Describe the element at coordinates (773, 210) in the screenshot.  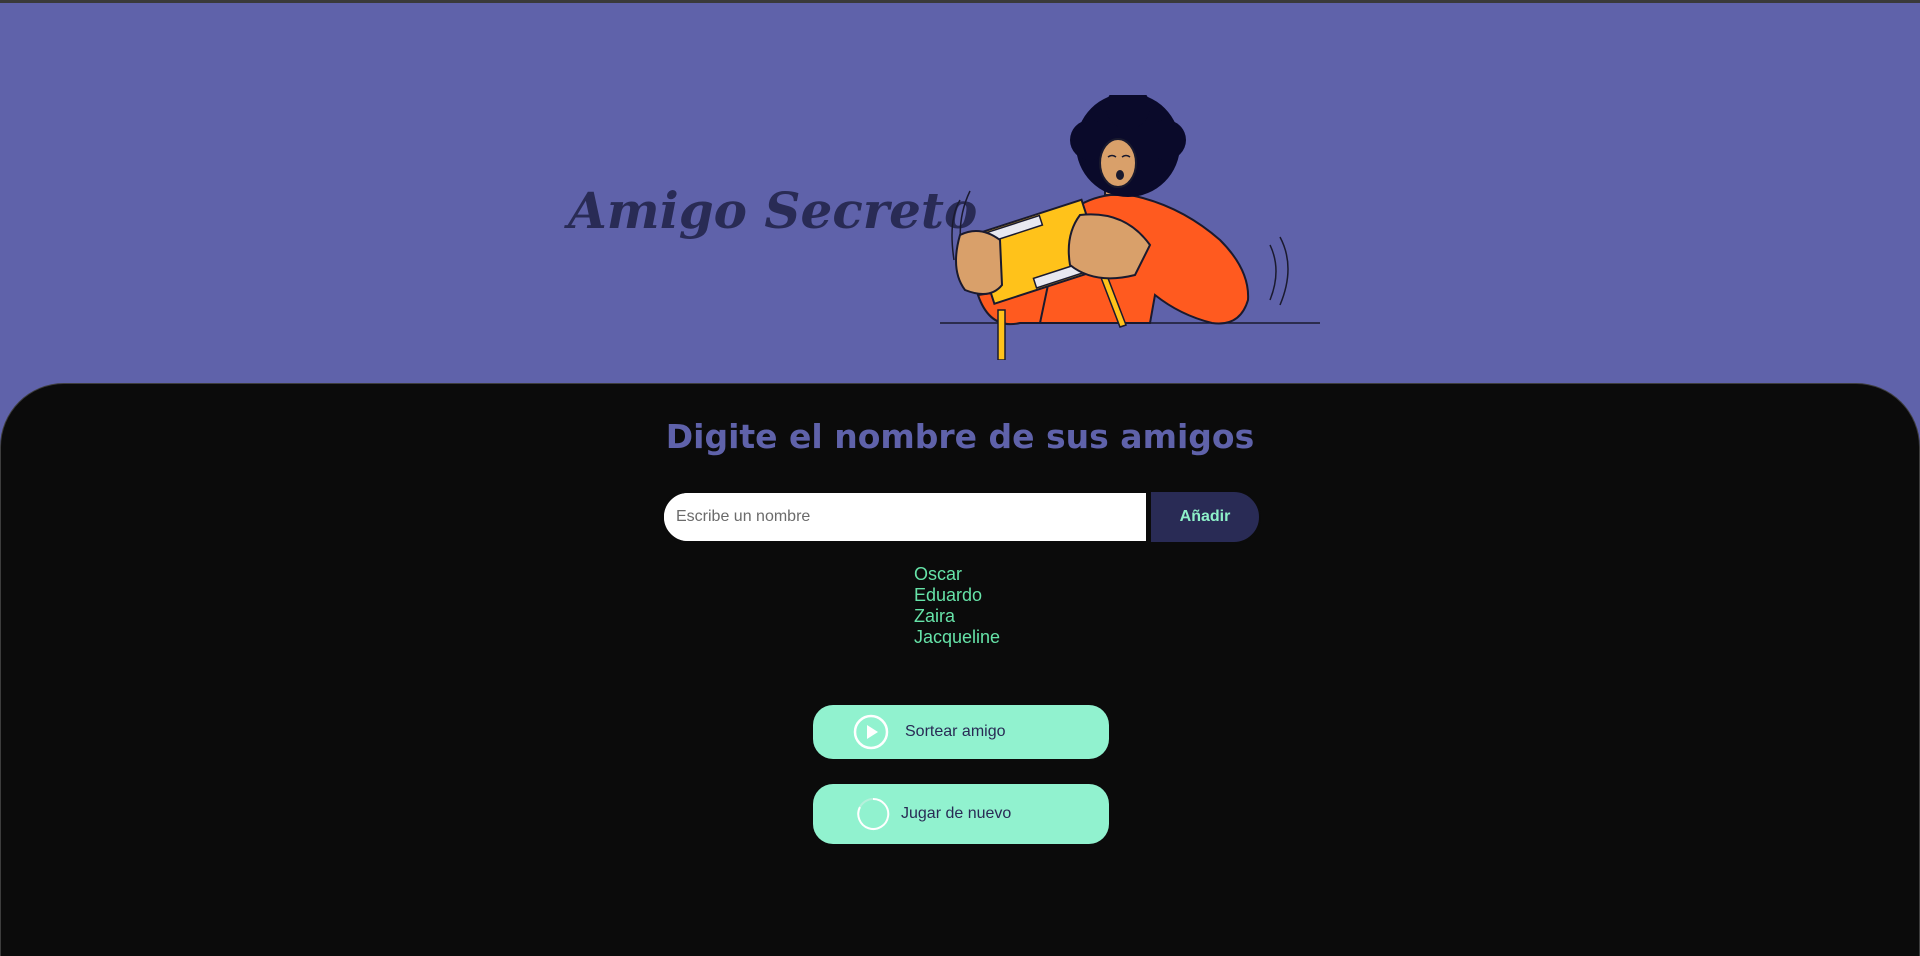
I see `page-title: Amigo Secreto` at that location.